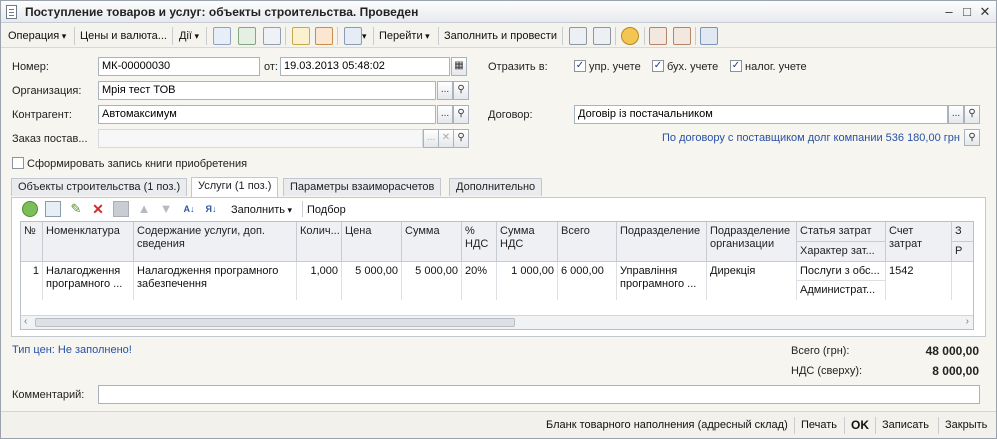  Describe the element at coordinates (962, 232) in the screenshot. I see `col-extra1-header: З` at that location.